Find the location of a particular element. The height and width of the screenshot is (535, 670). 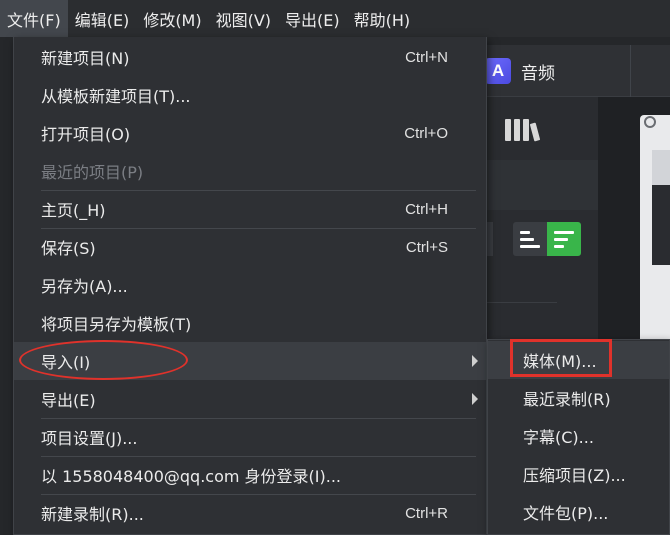

menu-item-open-project: 打开项目(O) Ctrl+O is located at coordinates (250, 133).